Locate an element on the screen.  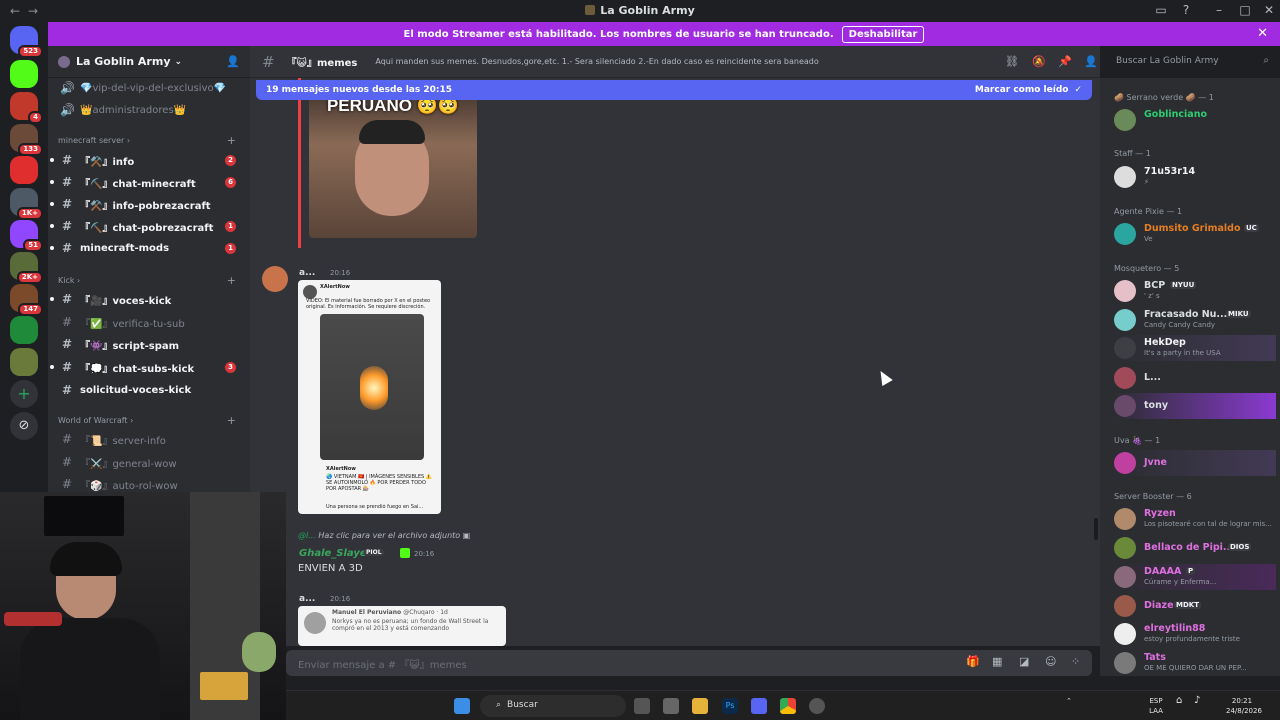
member-status: Candy Candy Candy is located at coordinates (1180, 325).